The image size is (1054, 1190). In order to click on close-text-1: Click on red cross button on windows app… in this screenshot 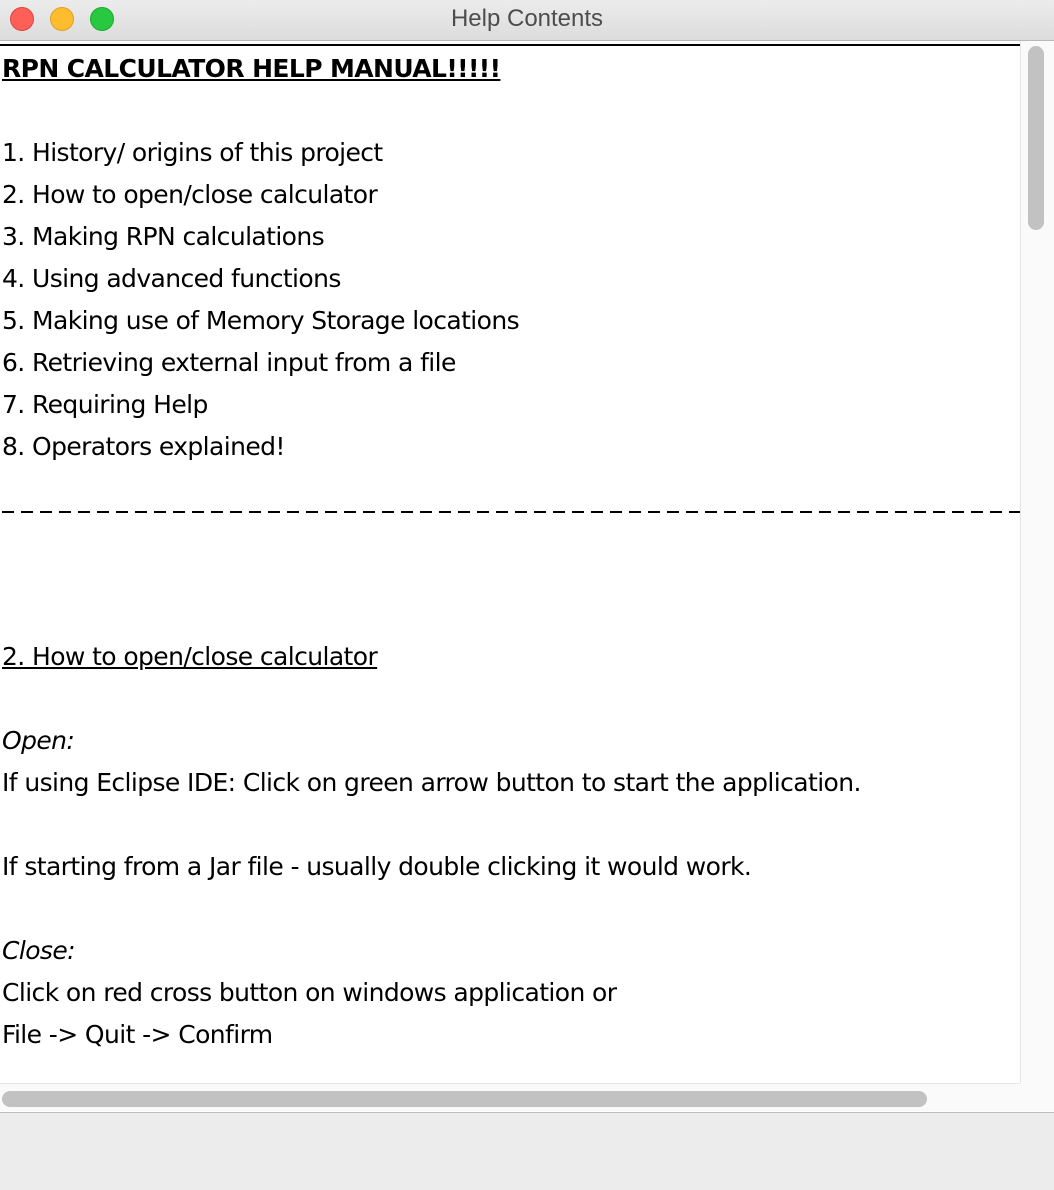, I will do `click(309, 992)`.